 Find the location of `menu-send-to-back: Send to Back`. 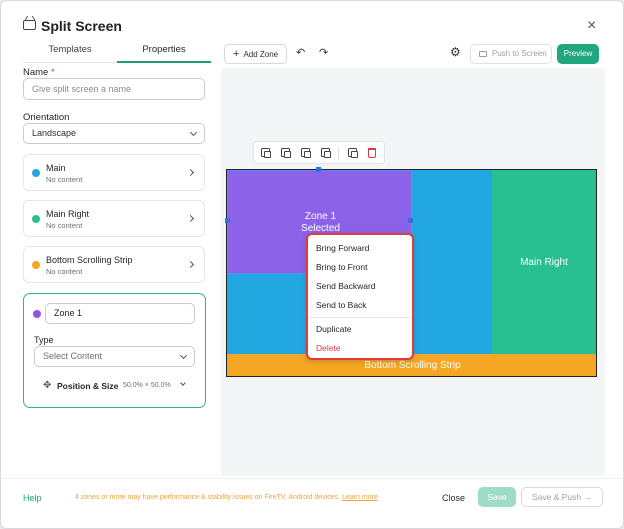

menu-send-to-back: Send to Back is located at coordinates (341, 305).